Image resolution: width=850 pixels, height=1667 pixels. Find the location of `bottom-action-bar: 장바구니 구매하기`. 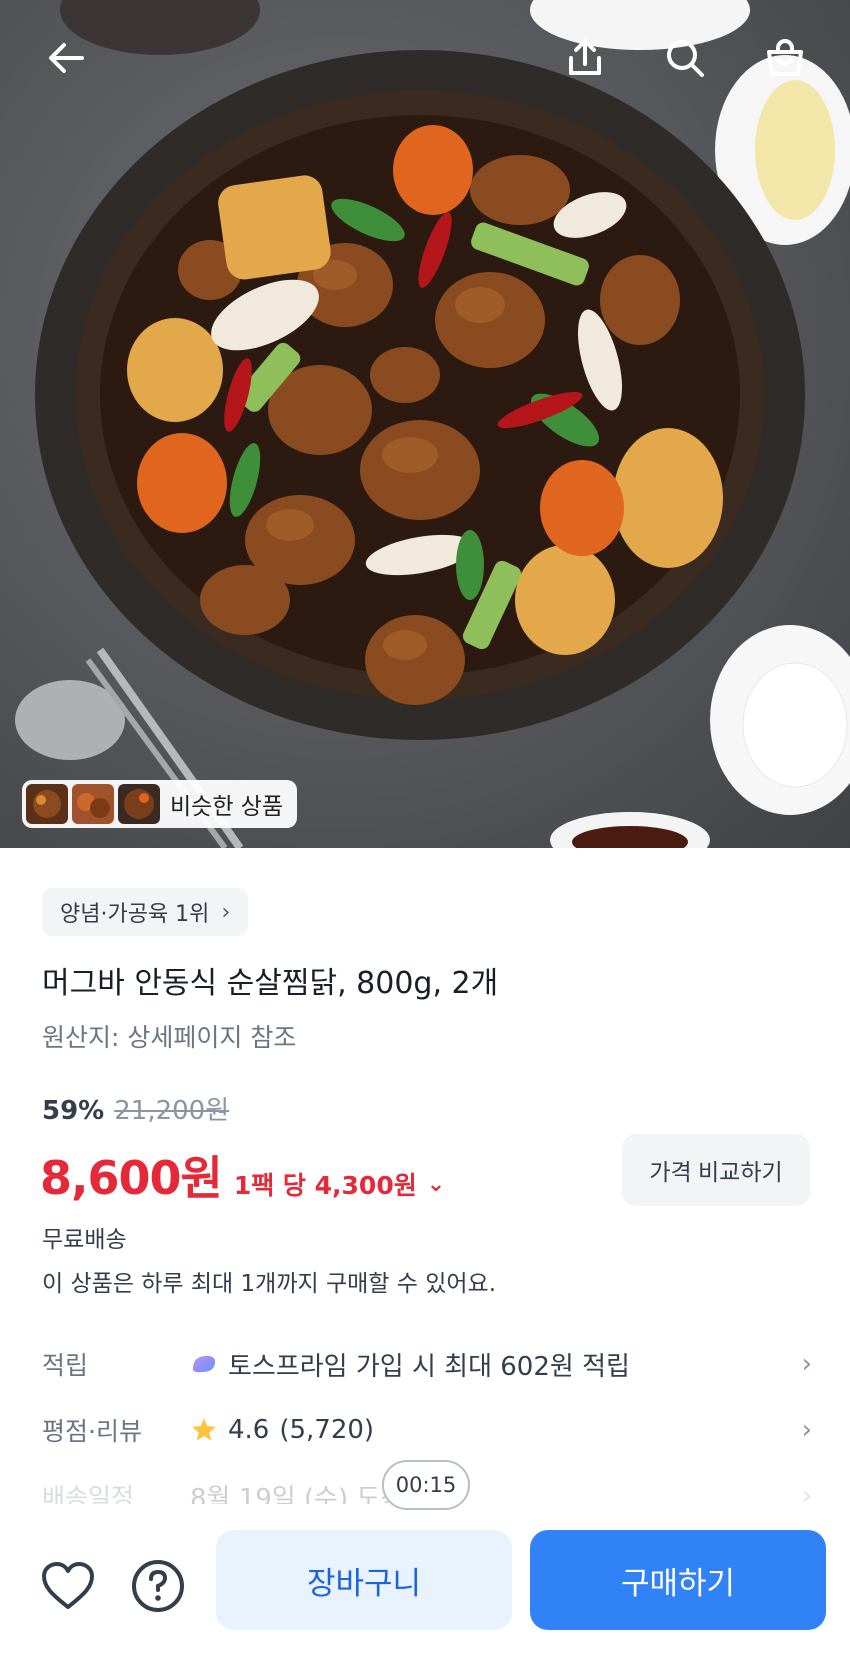

bottom-action-bar: 장바구니 구매하기 is located at coordinates (425, 1585).